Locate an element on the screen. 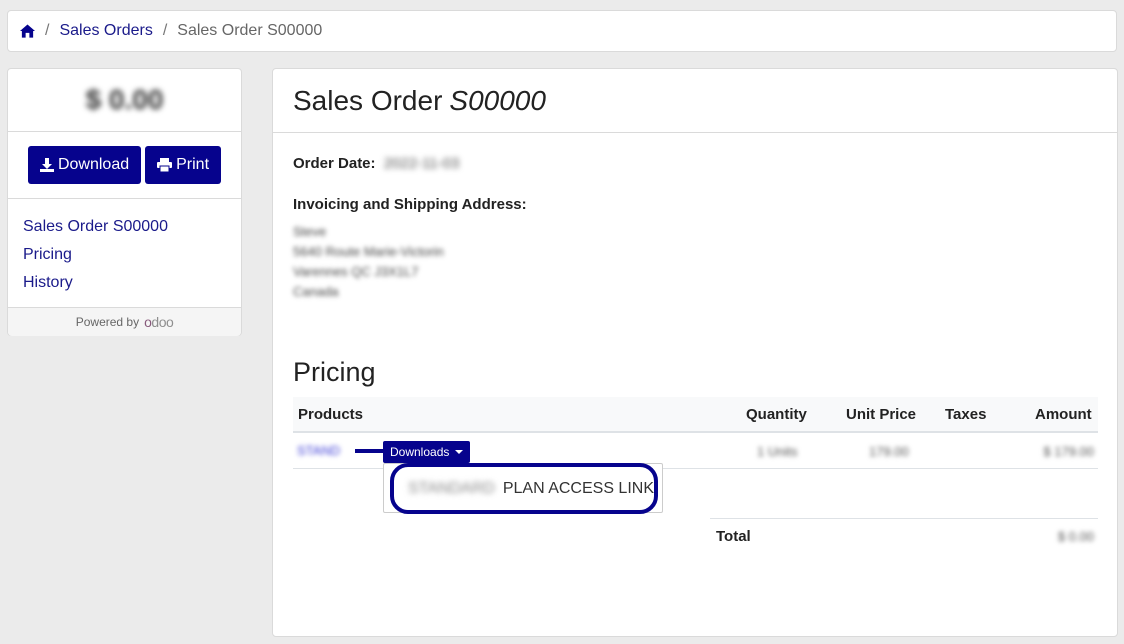 The width and height of the screenshot is (1124, 644). page-title-number: S00000 is located at coordinates (497, 100).